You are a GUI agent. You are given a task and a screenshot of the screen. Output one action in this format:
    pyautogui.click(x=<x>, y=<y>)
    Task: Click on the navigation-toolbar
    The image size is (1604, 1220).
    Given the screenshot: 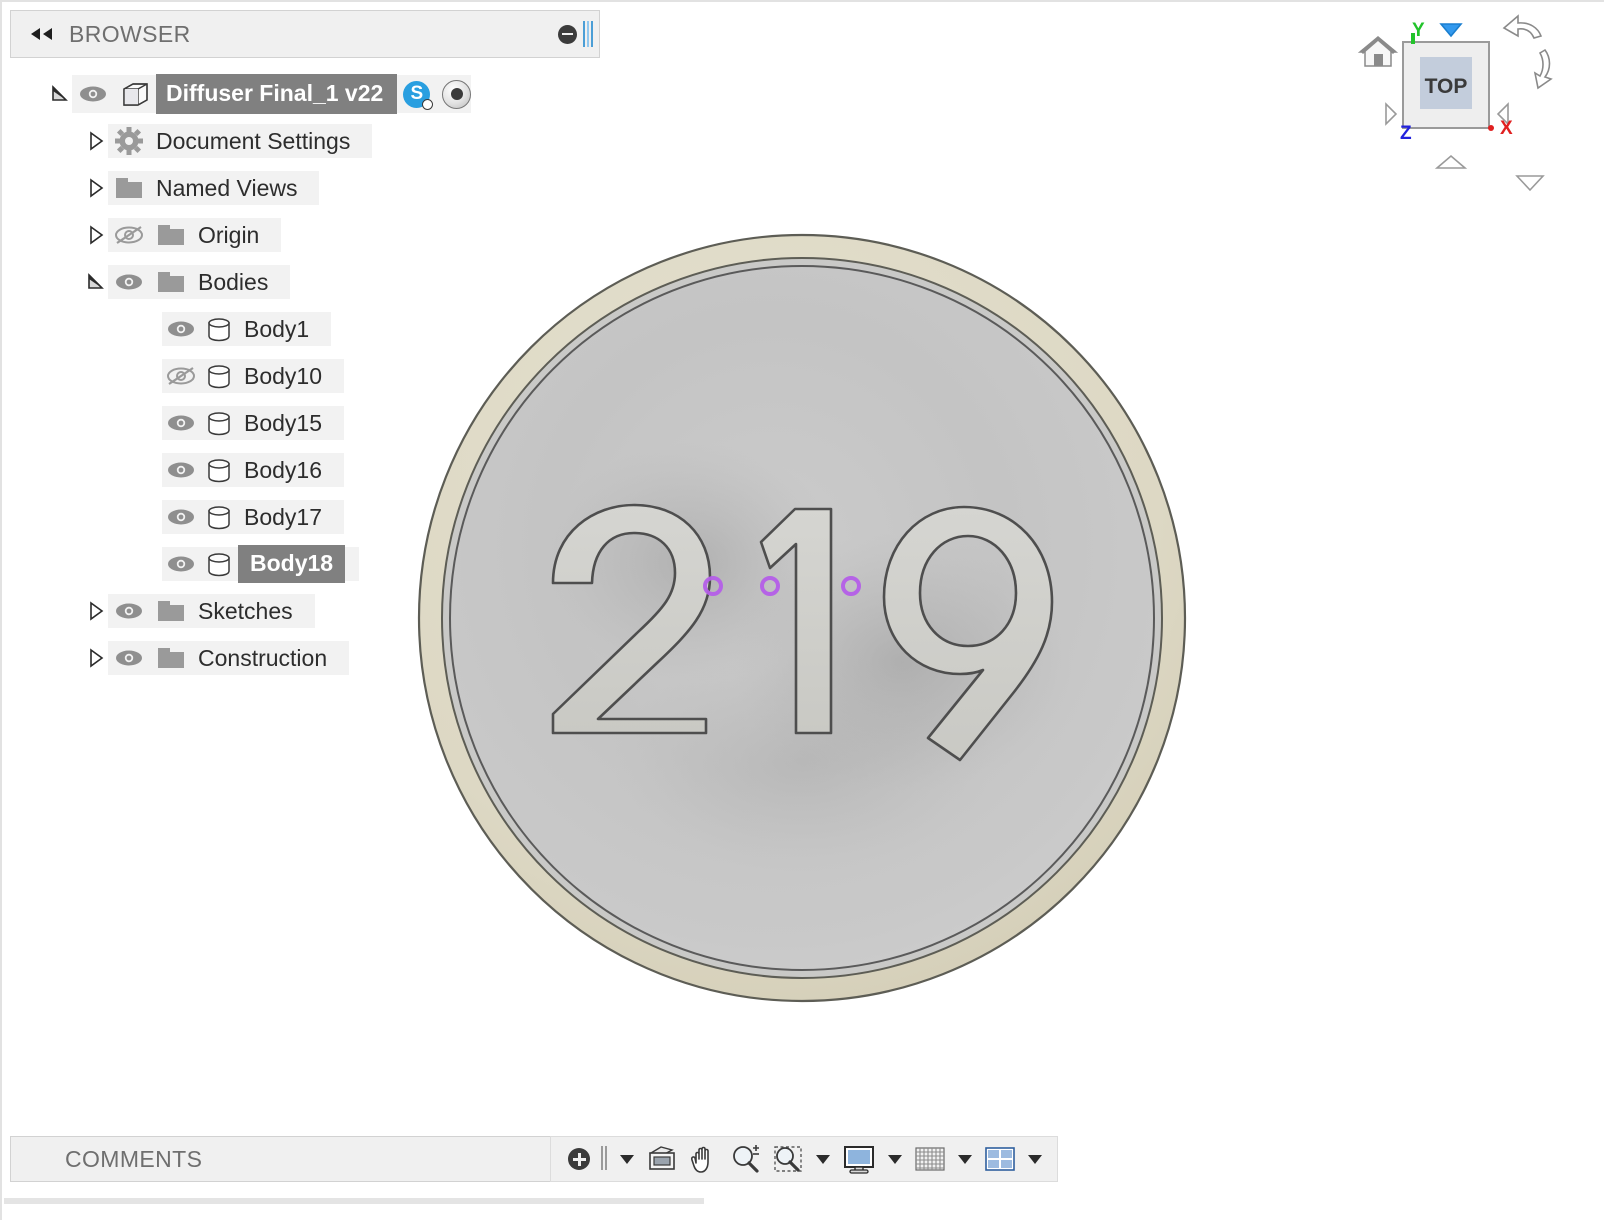 What is the action you would take?
    pyautogui.click(x=804, y=1159)
    